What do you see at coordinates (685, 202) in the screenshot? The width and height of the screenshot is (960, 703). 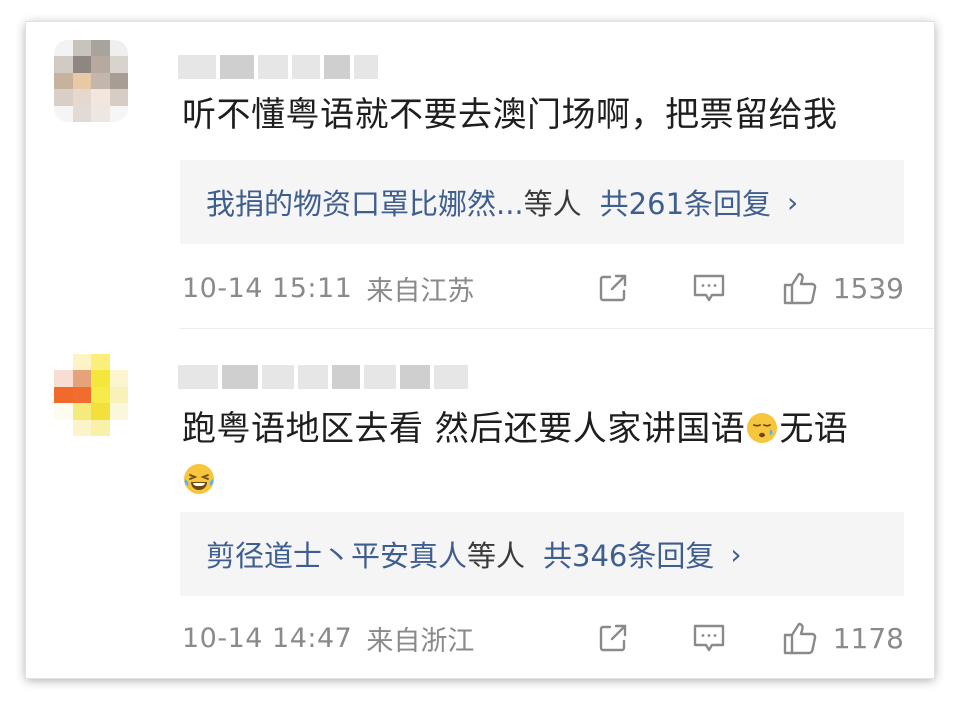 I see `reply-count: 共261条回复` at bounding box center [685, 202].